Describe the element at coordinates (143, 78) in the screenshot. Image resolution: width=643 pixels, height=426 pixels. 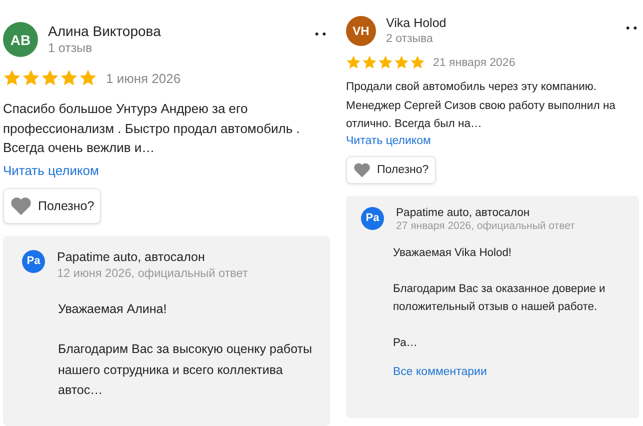
I see `review-date: 1 июня 2026` at that location.